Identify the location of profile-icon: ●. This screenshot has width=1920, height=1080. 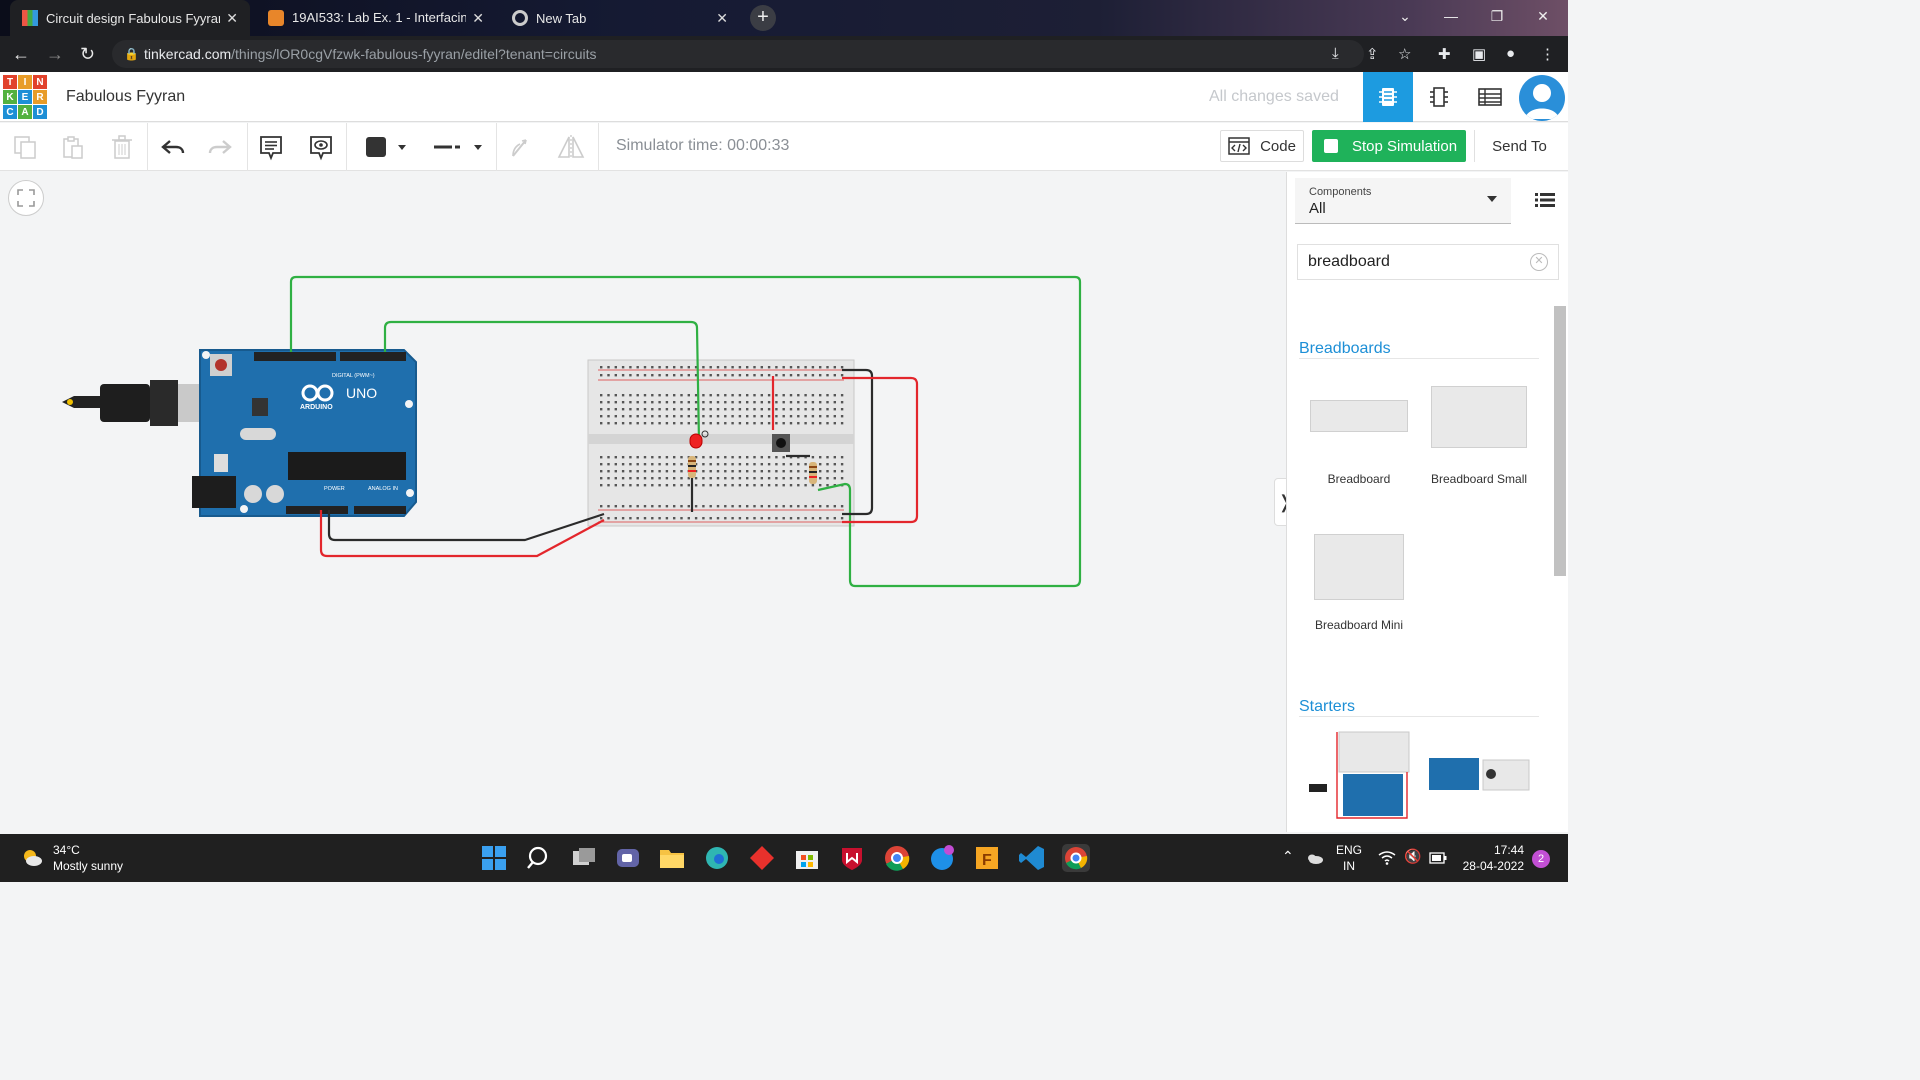
(1510, 53).